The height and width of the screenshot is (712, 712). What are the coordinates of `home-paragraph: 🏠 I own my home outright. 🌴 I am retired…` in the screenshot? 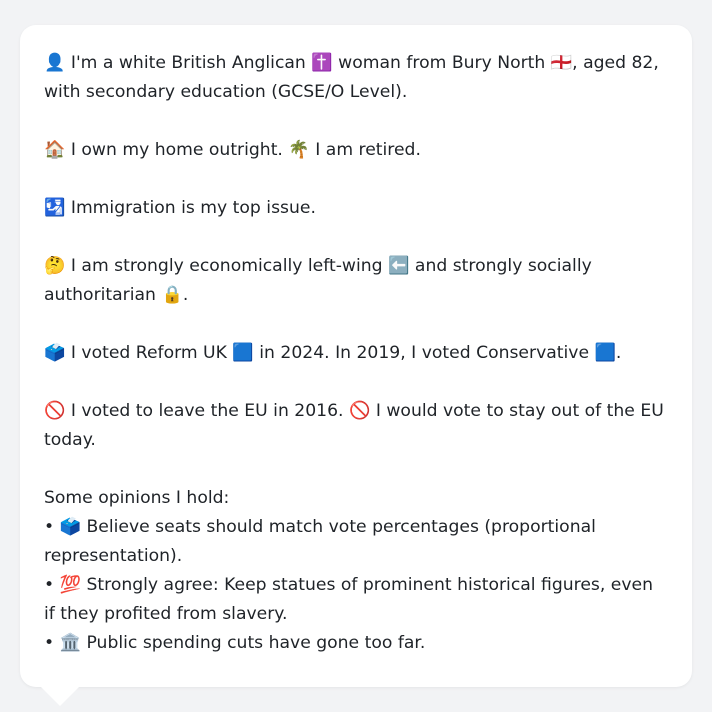 It's located at (356, 150).